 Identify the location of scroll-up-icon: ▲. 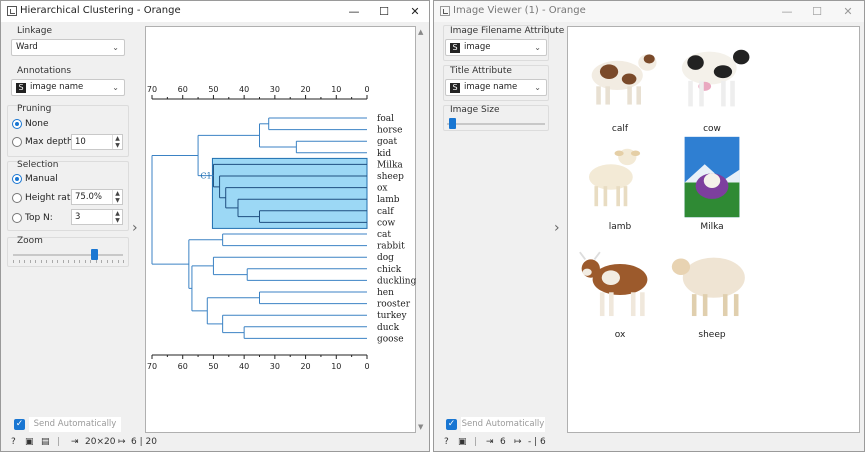
(420, 32).